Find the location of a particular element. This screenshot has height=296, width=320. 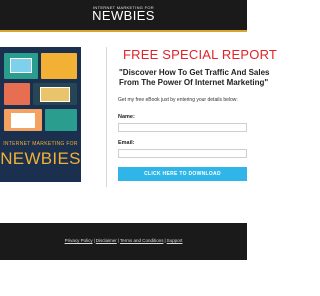

offer-subhead-line1: "Discover How To Get Traffic And Sales is located at coordinates (194, 72).